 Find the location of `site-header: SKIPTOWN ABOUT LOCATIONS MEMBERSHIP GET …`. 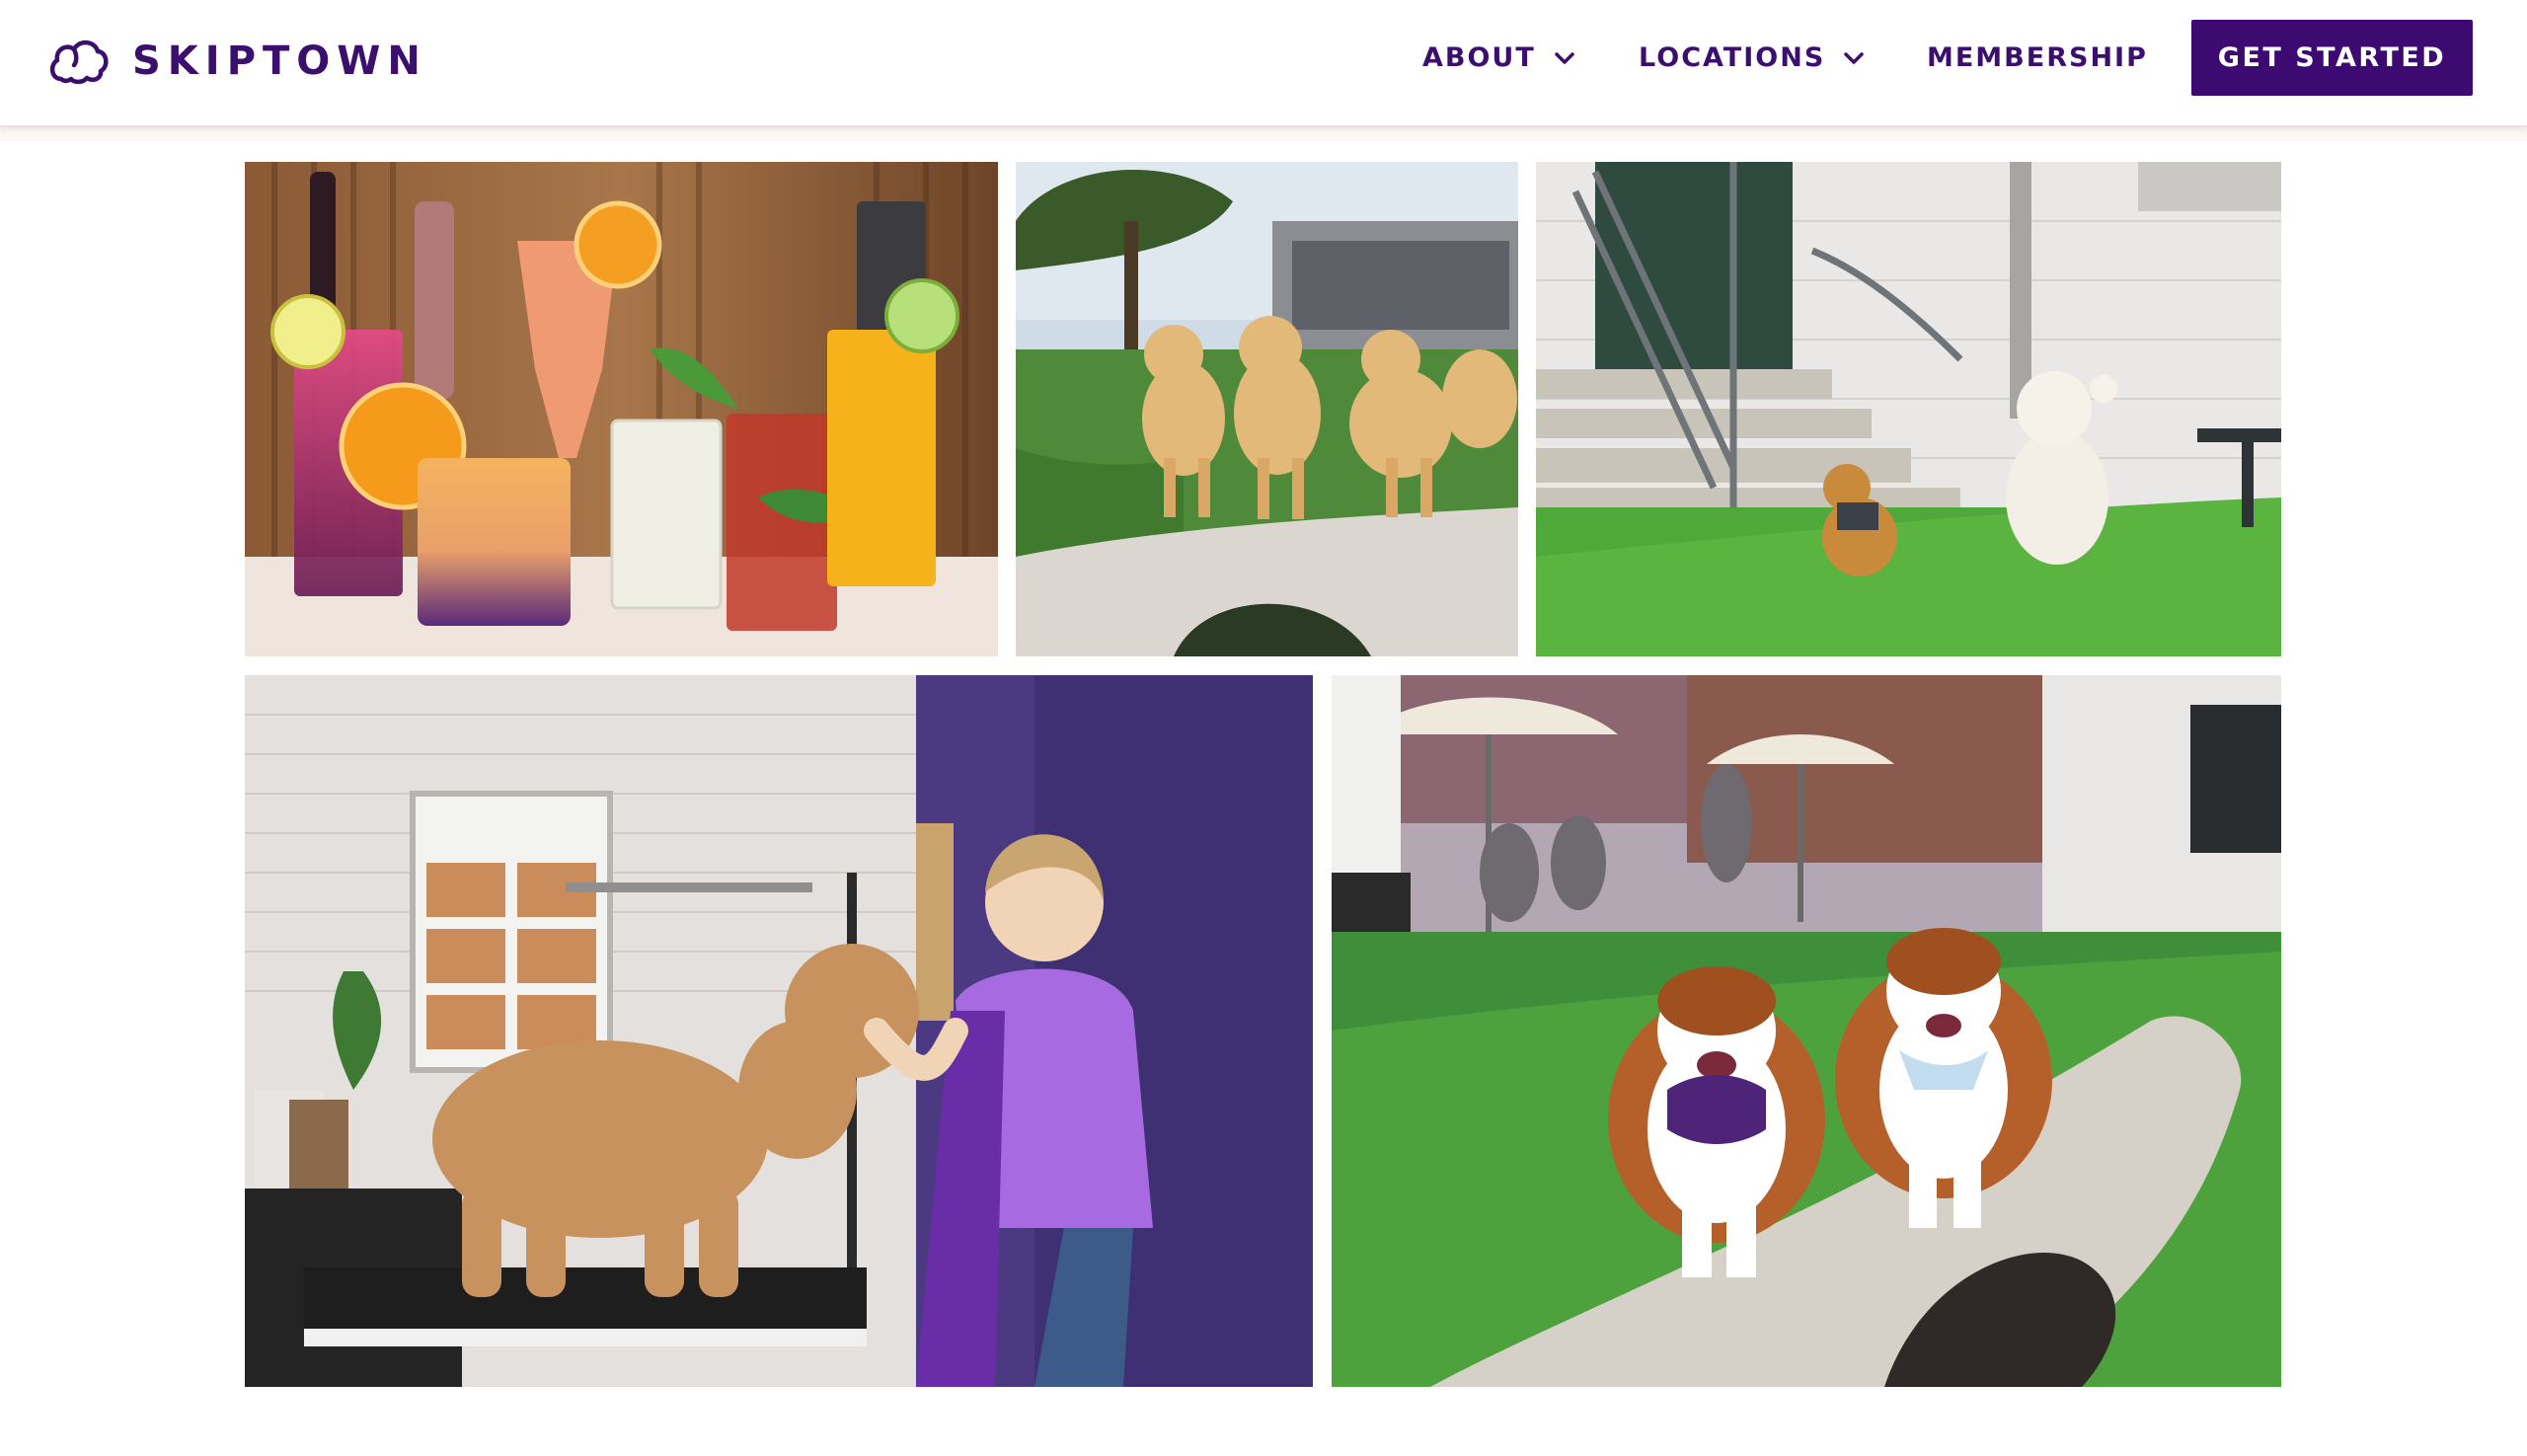

site-header: SKIPTOWN ABOUT LOCATIONS MEMBERSHIP GET … is located at coordinates (1263, 63).